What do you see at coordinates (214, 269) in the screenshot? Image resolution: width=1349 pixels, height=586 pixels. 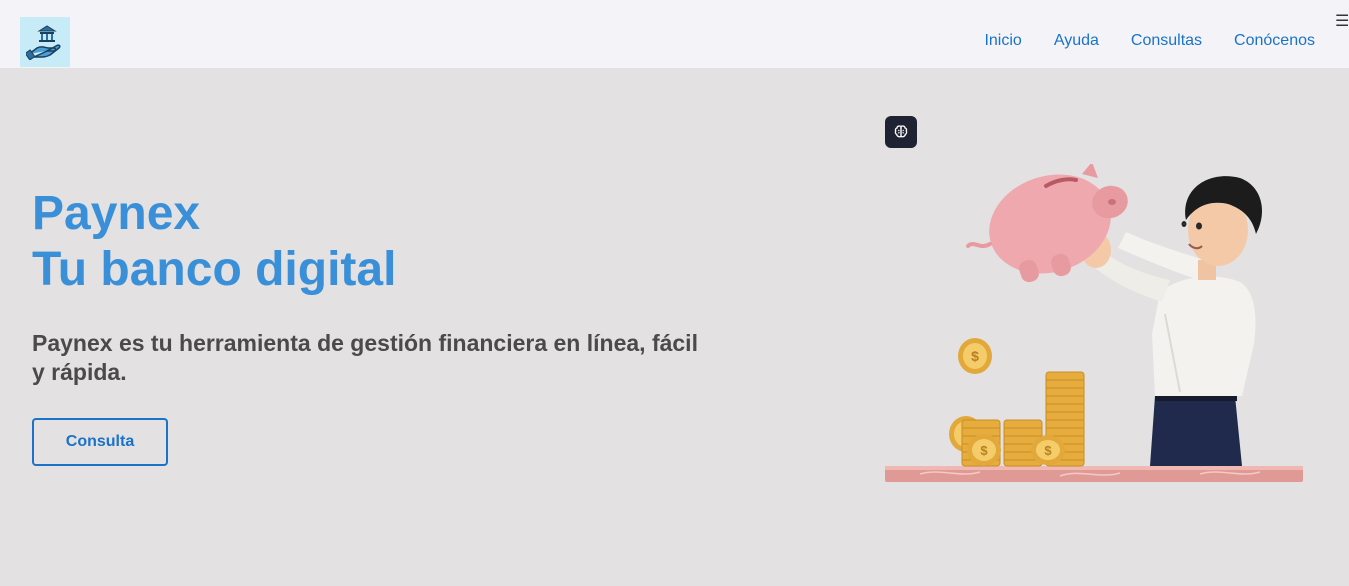 I see `hero-title-tagline: Tu banco digital` at bounding box center [214, 269].